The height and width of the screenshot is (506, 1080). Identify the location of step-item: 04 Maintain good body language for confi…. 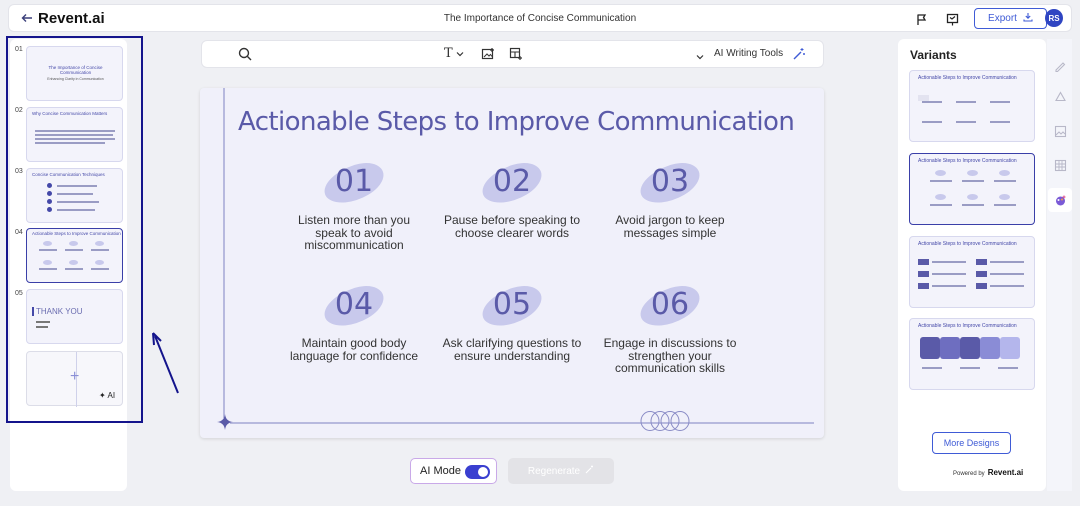
(354, 321).